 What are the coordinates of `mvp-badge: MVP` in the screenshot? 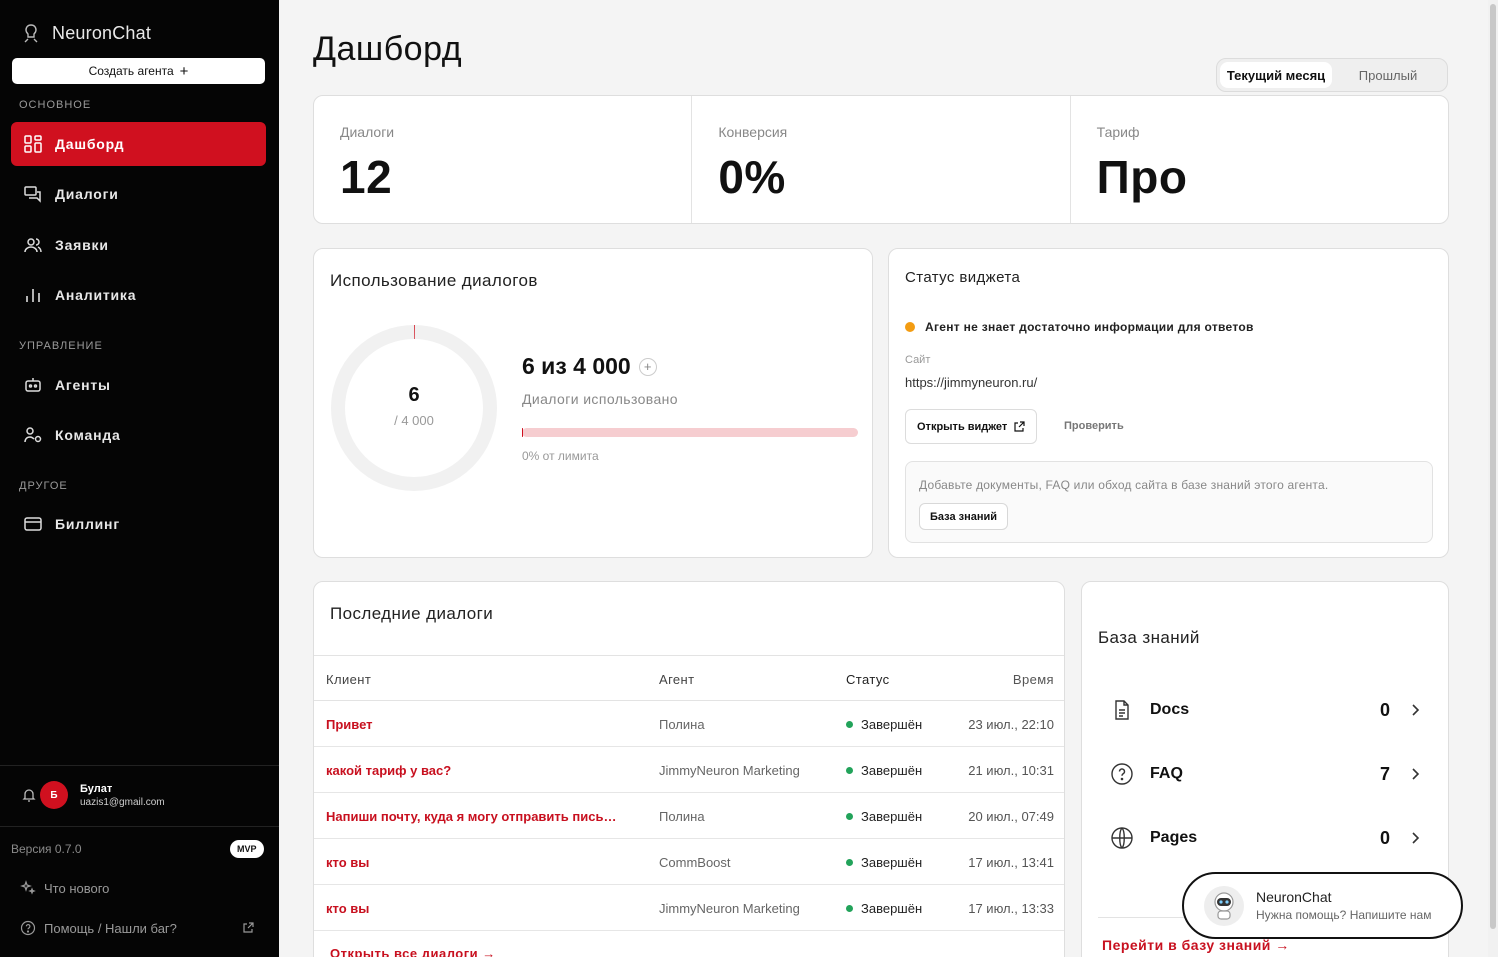 It's located at (247, 849).